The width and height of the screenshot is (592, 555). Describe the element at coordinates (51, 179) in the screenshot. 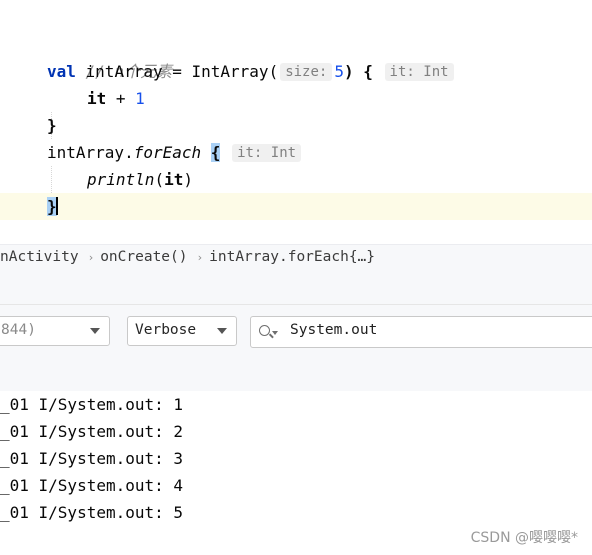

I see `indent-guide` at that location.